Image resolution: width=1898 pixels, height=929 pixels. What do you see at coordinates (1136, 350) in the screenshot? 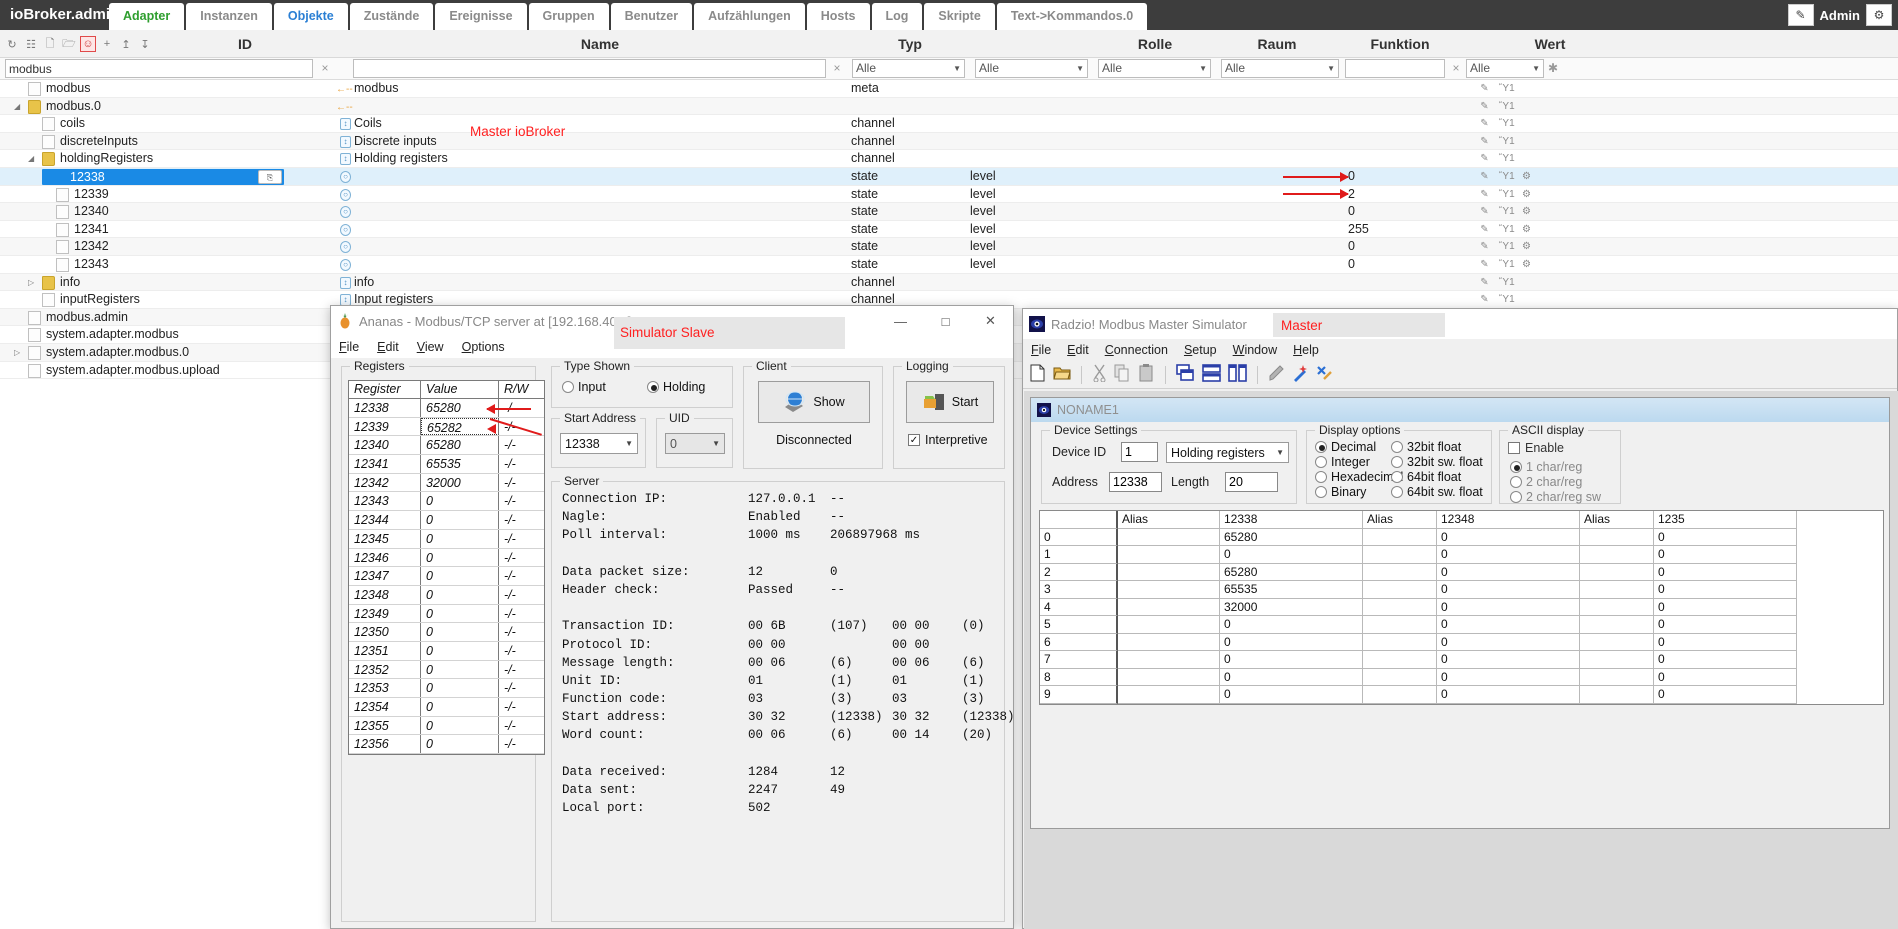
I see `radzio-menu-connection: Connection` at bounding box center [1136, 350].